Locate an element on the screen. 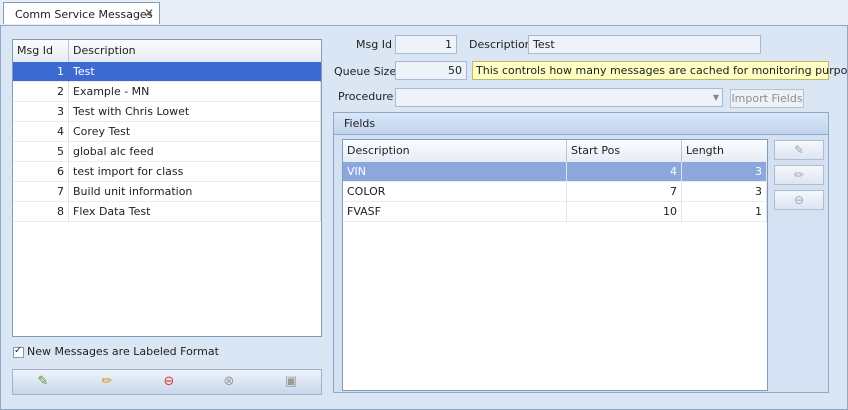 Image resolution: width=848 pixels, height=410 pixels. table-row: 7 Build unit information is located at coordinates (167, 192).